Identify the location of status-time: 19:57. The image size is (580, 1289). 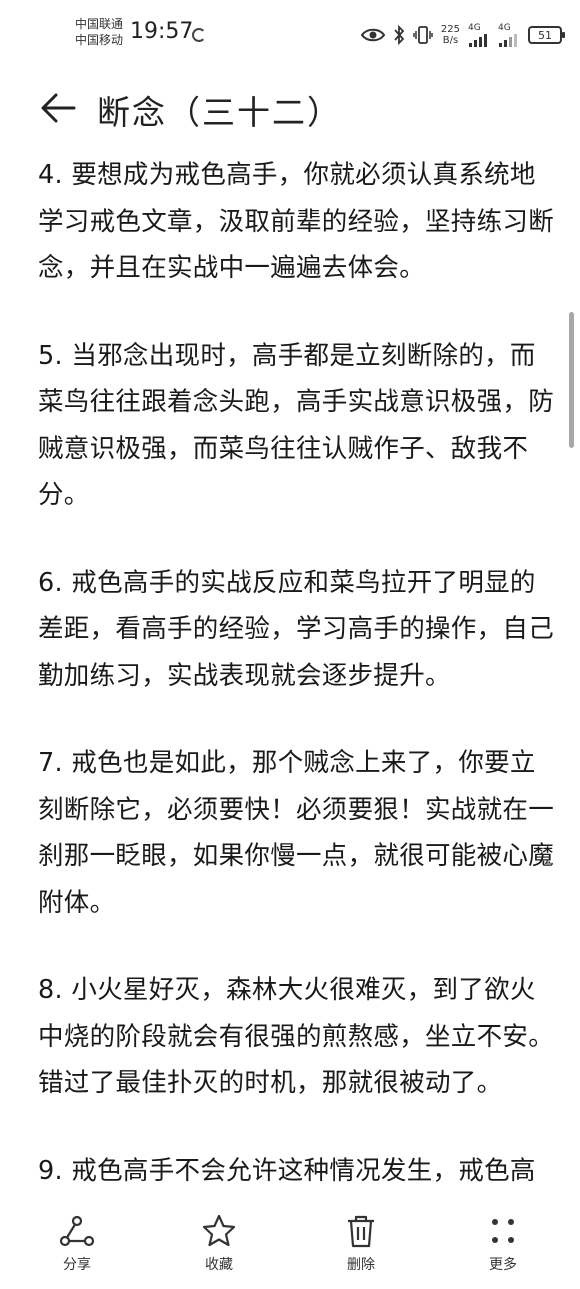
(162, 31).